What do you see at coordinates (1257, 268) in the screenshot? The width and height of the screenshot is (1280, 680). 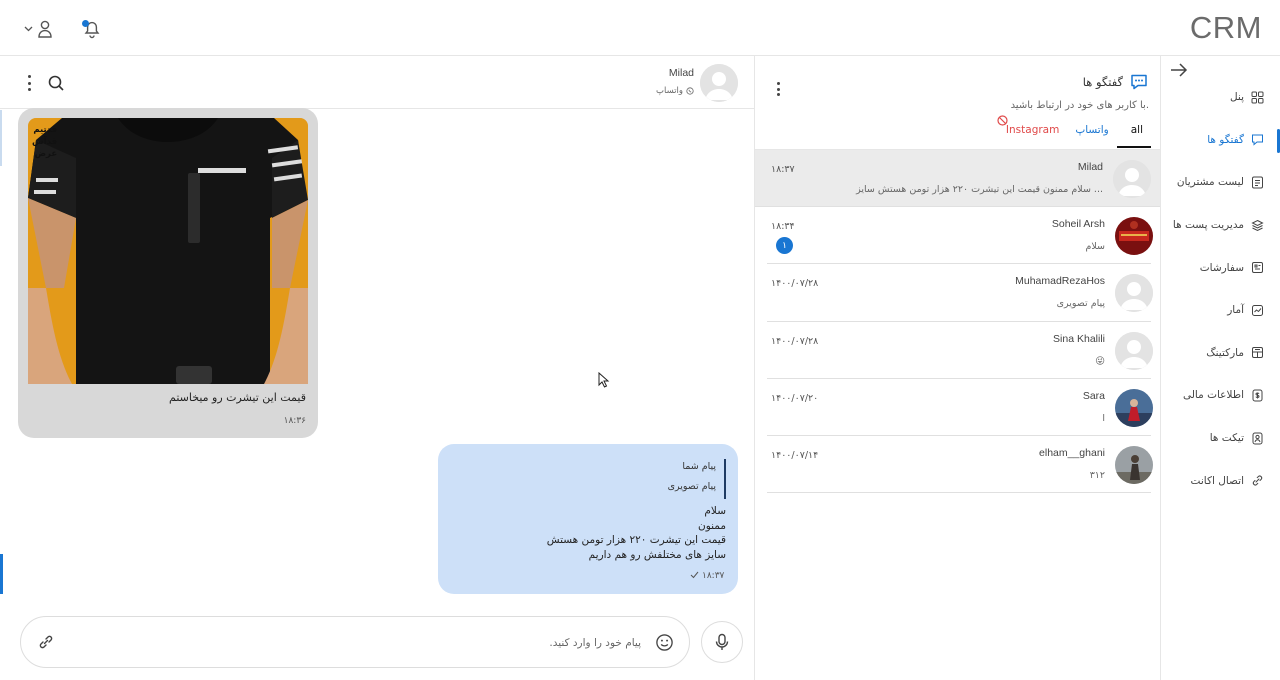 I see `orders-icon` at bounding box center [1257, 268].